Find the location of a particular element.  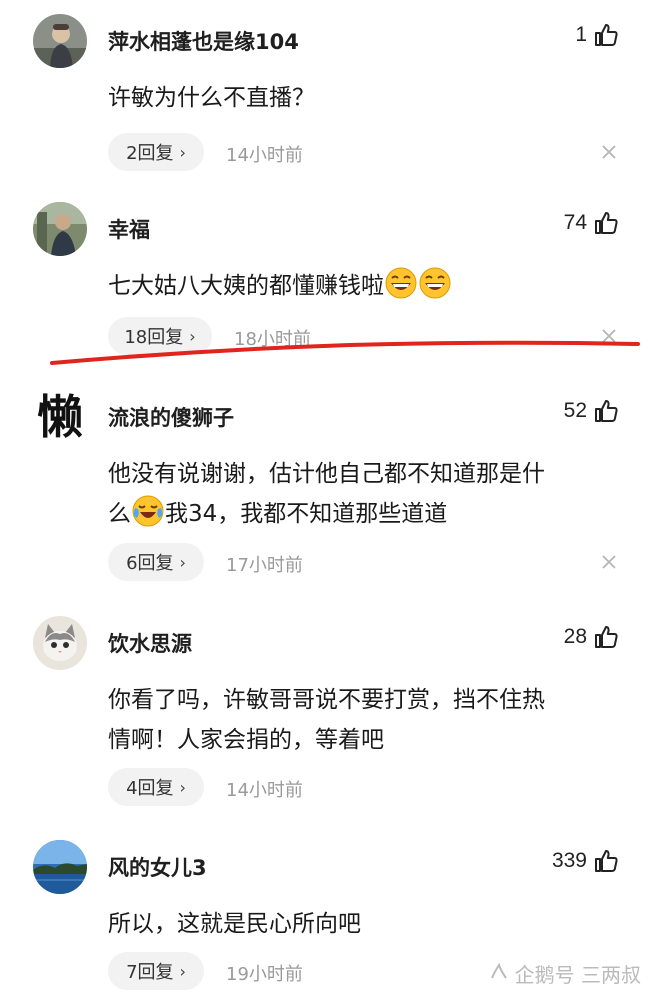

comment-text: 所以，这就是民心所向吧 is located at coordinates (234, 924).